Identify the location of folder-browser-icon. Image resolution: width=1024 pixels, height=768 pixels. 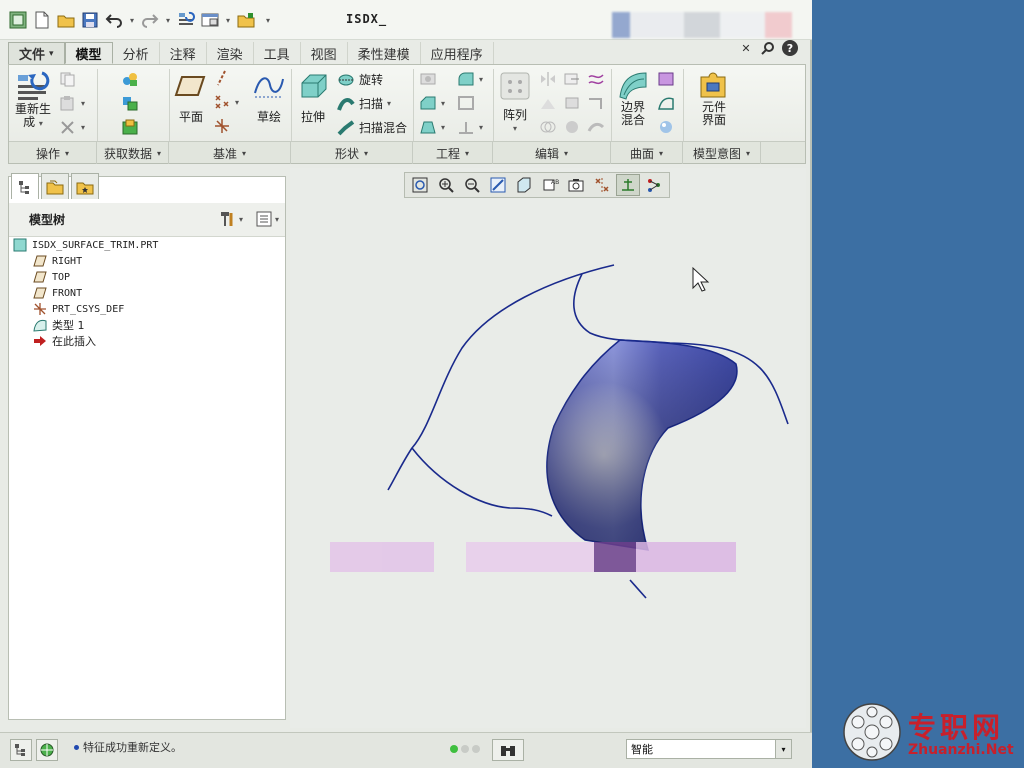
(55, 187).